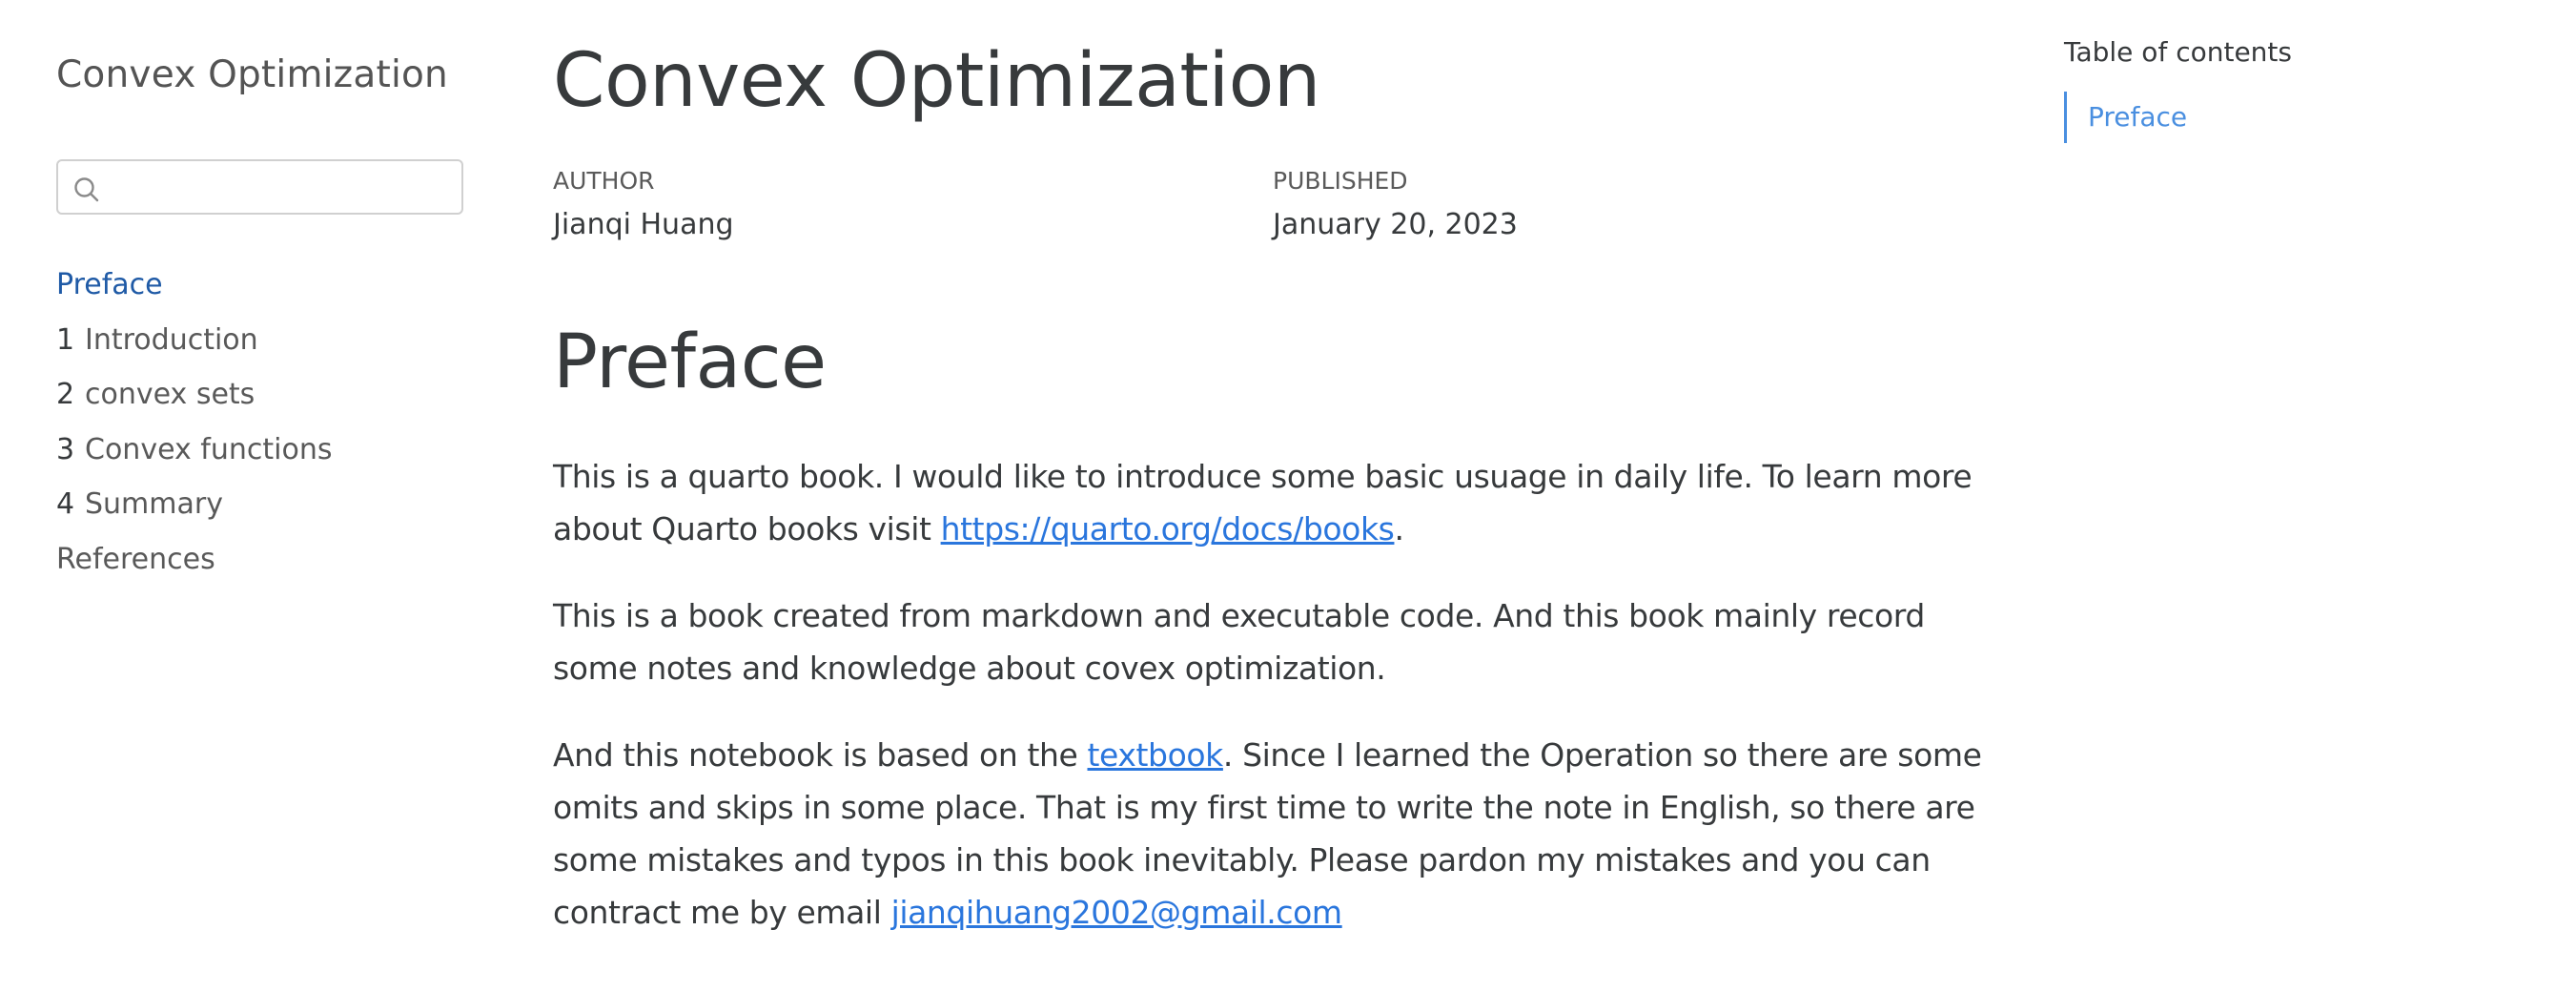 The width and height of the screenshot is (2576, 992). What do you see at coordinates (261, 285) in the screenshot?
I see `sidebar-item-preface: Preface` at bounding box center [261, 285].